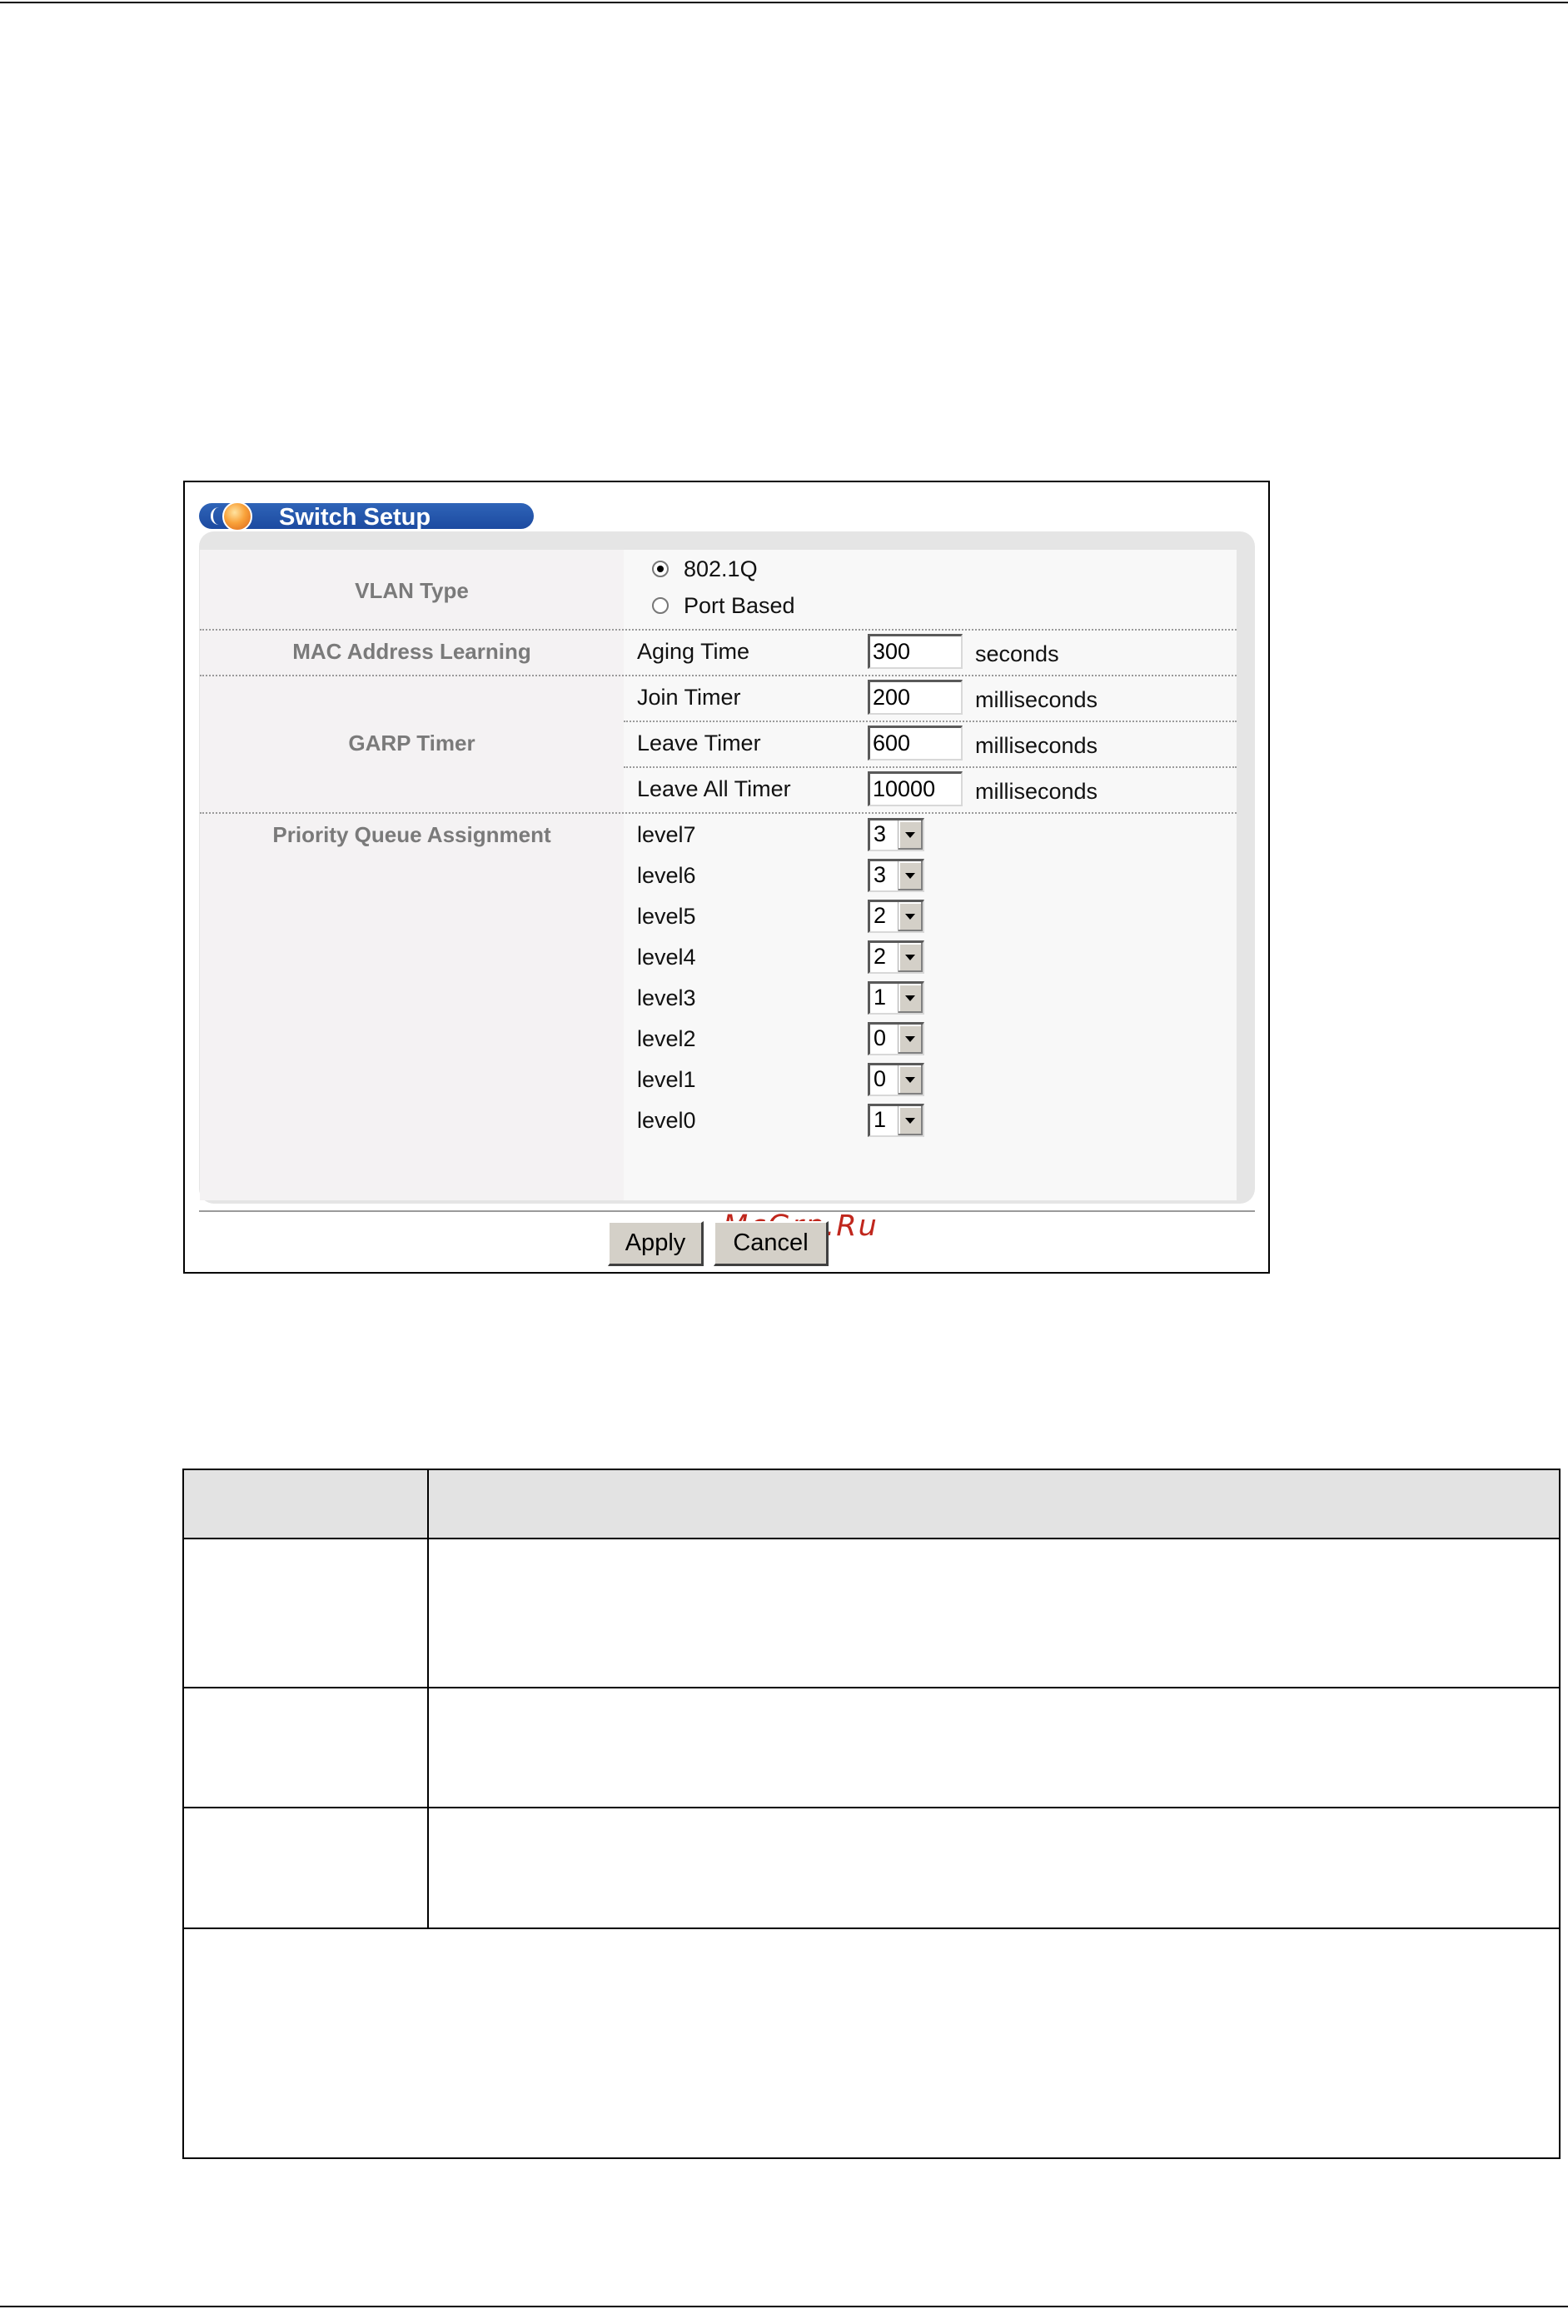 Image resolution: width=1568 pixels, height=2324 pixels. Describe the element at coordinates (661, 605) in the screenshot. I see `radio-port-based` at that location.